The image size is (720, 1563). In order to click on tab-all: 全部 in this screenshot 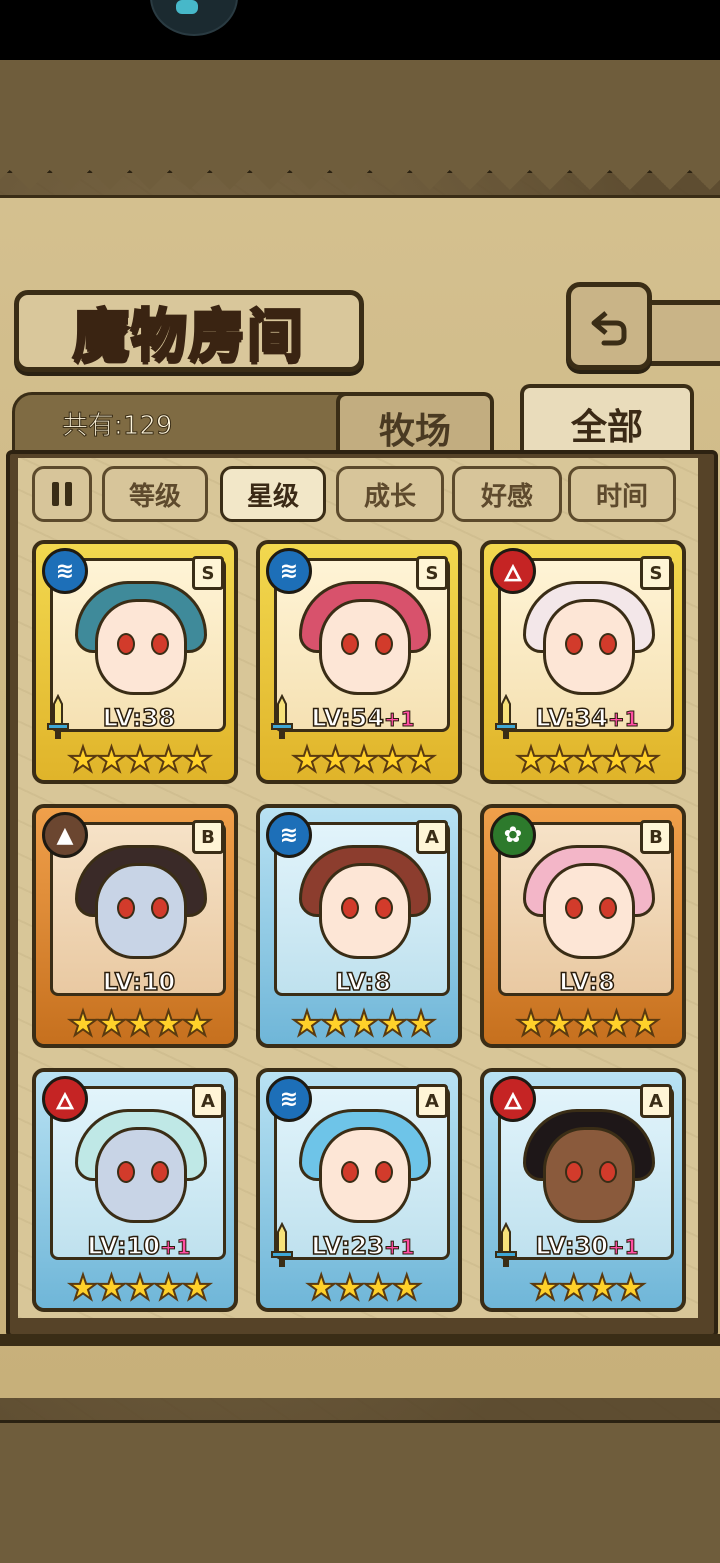, I will do `click(607, 422)`.